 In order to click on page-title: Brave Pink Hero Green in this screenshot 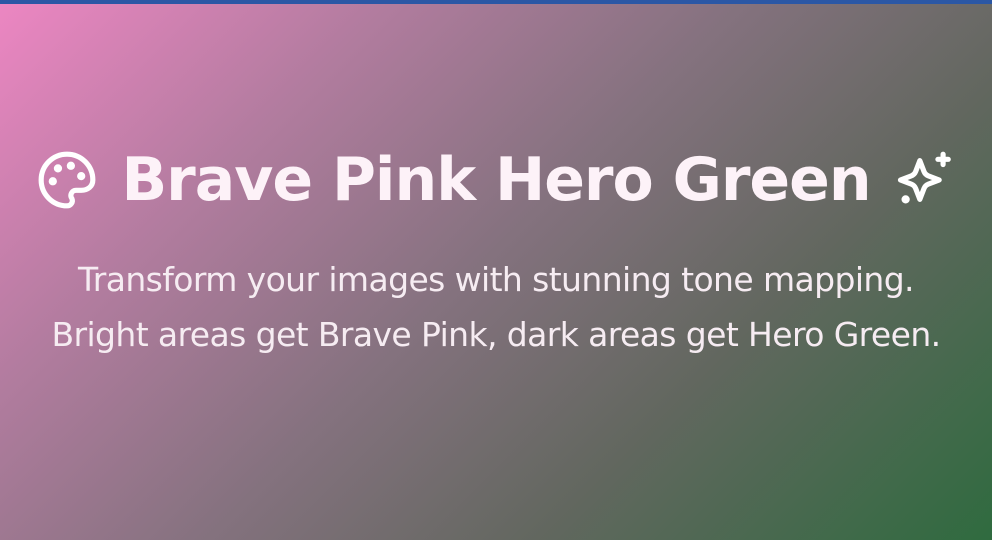, I will do `click(496, 180)`.